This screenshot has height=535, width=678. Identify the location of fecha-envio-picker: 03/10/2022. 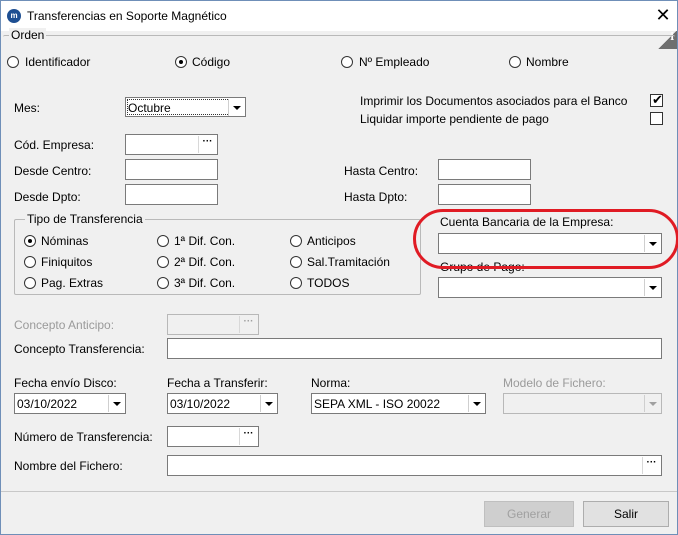
(70, 403).